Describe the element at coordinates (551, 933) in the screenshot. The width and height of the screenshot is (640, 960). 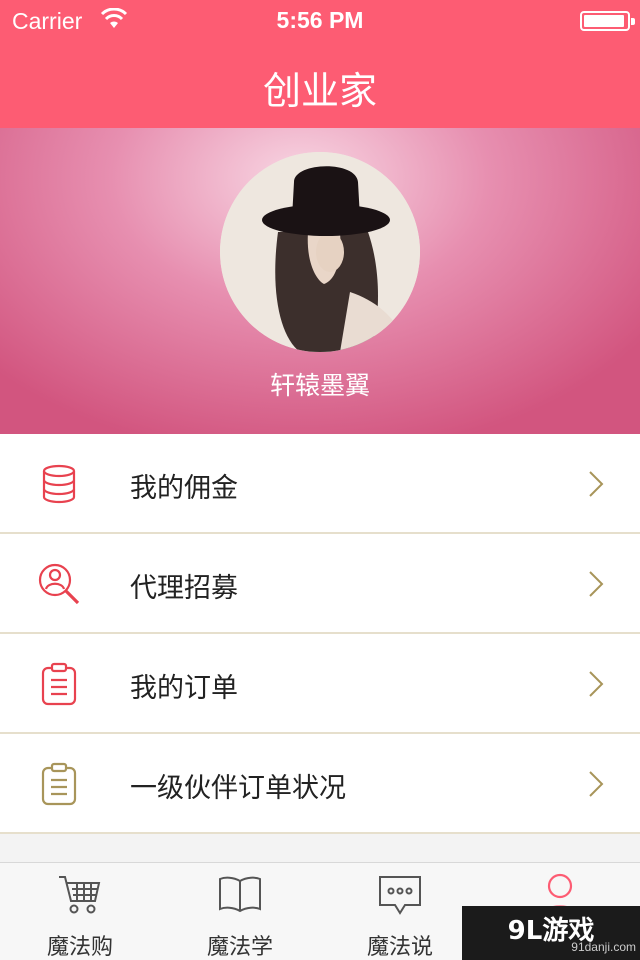
I see `watermark: 9L游戏 91danji.com` at that location.